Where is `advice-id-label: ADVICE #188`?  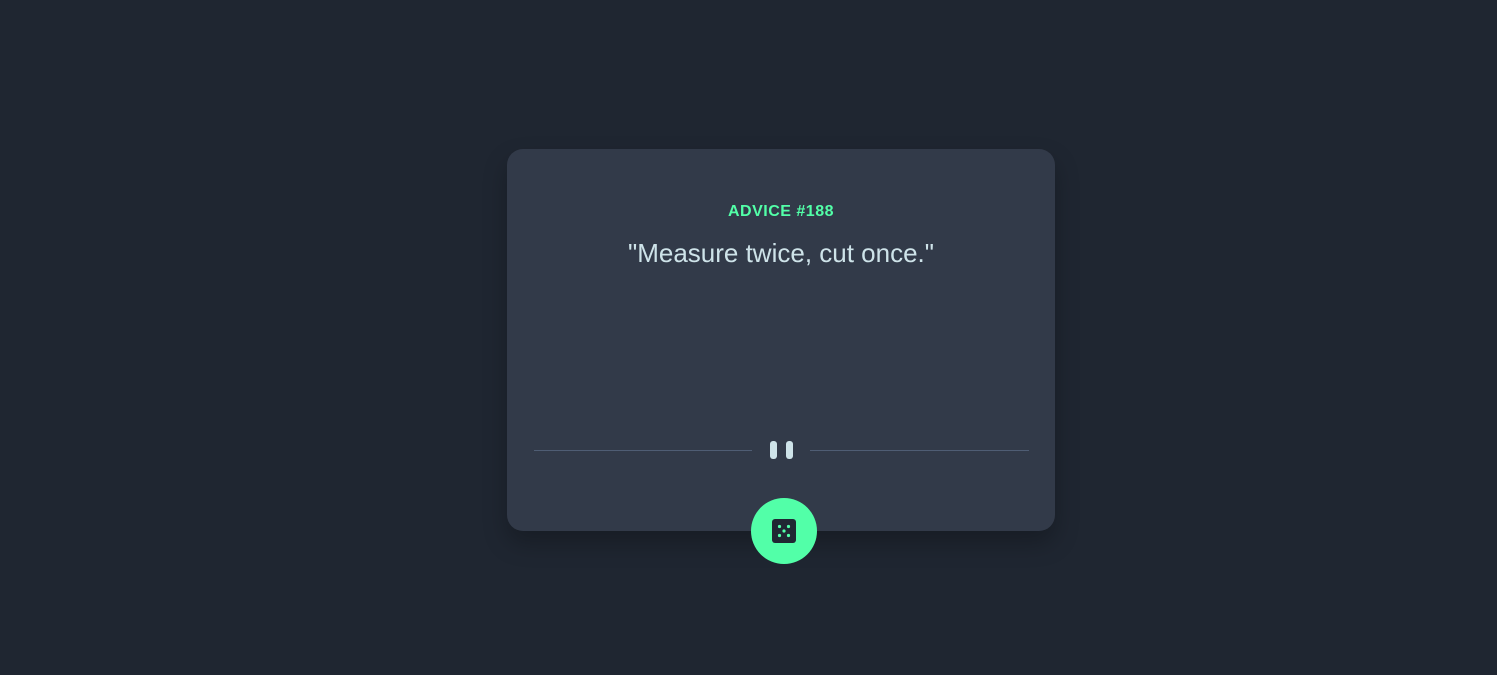 advice-id-label: ADVICE #188 is located at coordinates (781, 211).